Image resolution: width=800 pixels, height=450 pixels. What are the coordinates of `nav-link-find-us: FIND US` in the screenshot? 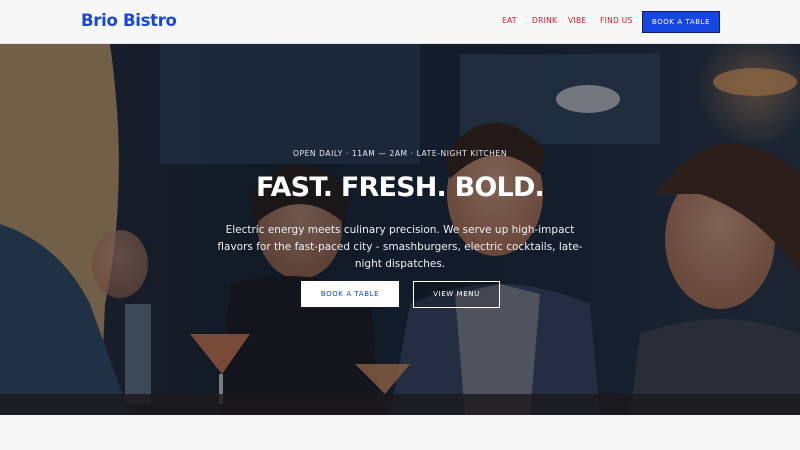 It's located at (616, 20).